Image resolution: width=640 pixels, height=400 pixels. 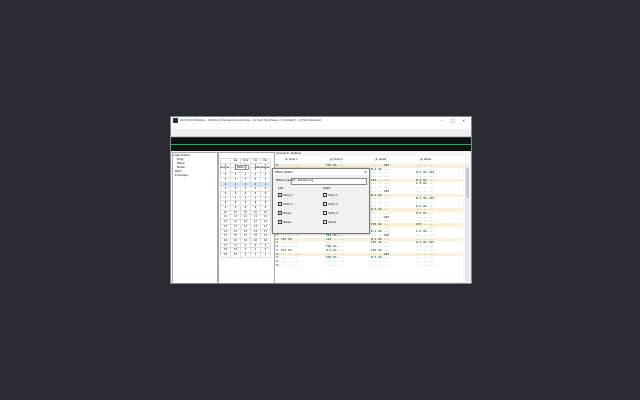 What do you see at coordinates (336, 159) in the screenshot?
I see `channel-duty2: 🔊 Duty 2` at bounding box center [336, 159].